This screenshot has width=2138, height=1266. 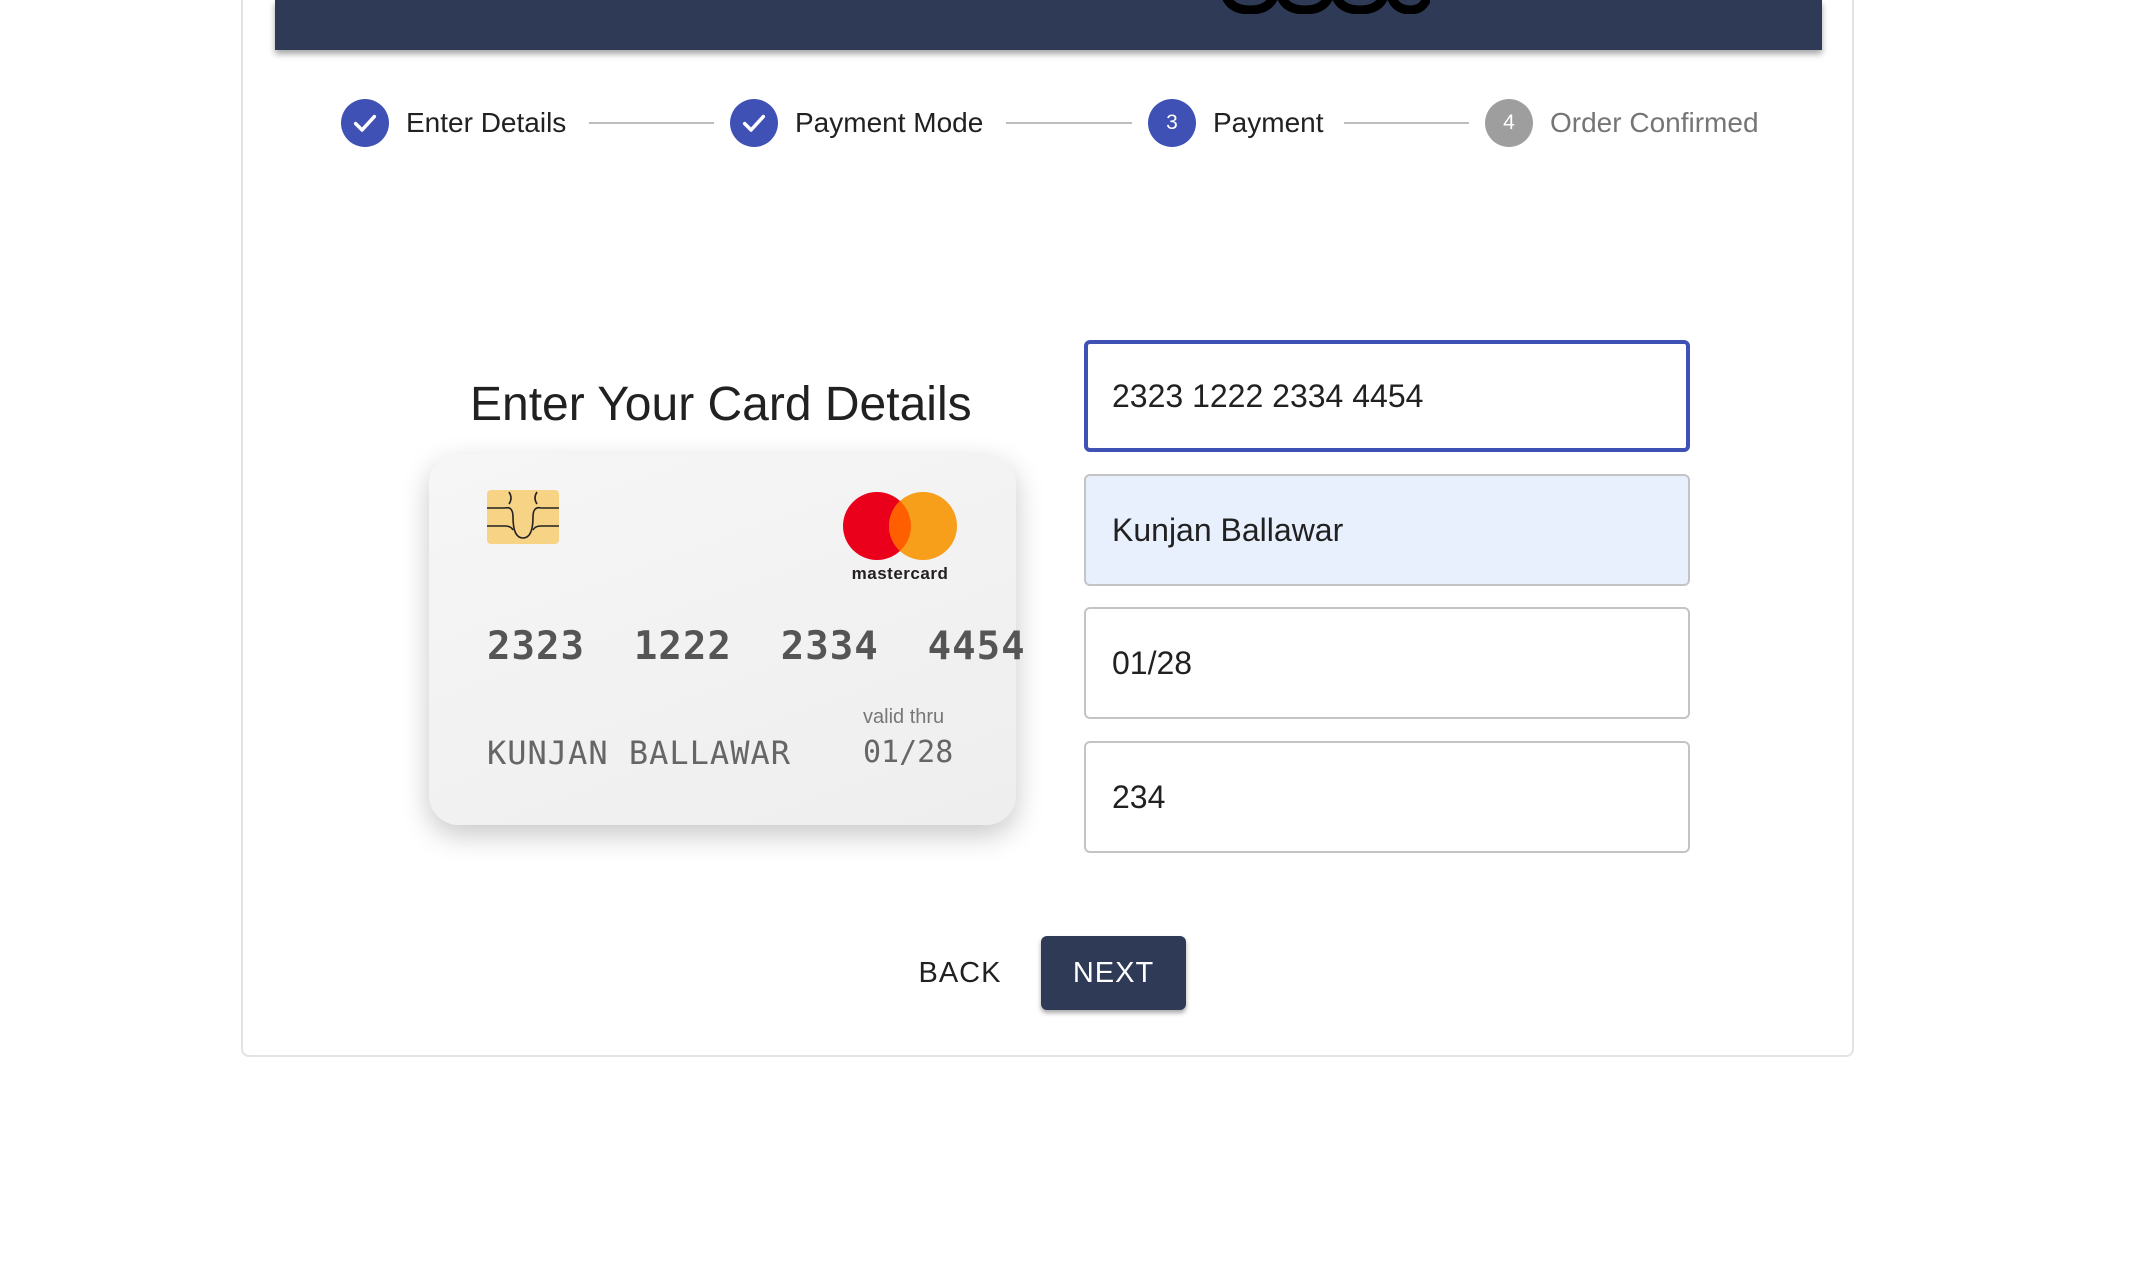 What do you see at coordinates (1268, 122) in the screenshot?
I see `step-3-label: Payment` at bounding box center [1268, 122].